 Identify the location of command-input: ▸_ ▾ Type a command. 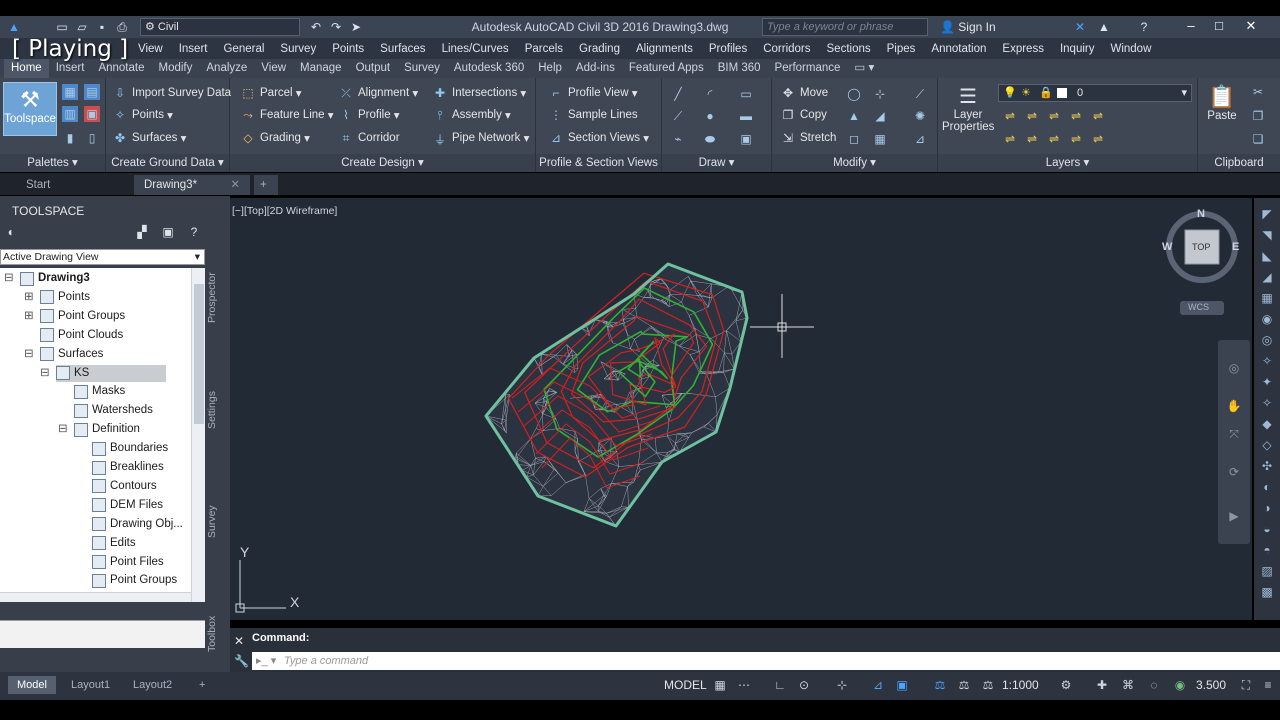
(766, 661).